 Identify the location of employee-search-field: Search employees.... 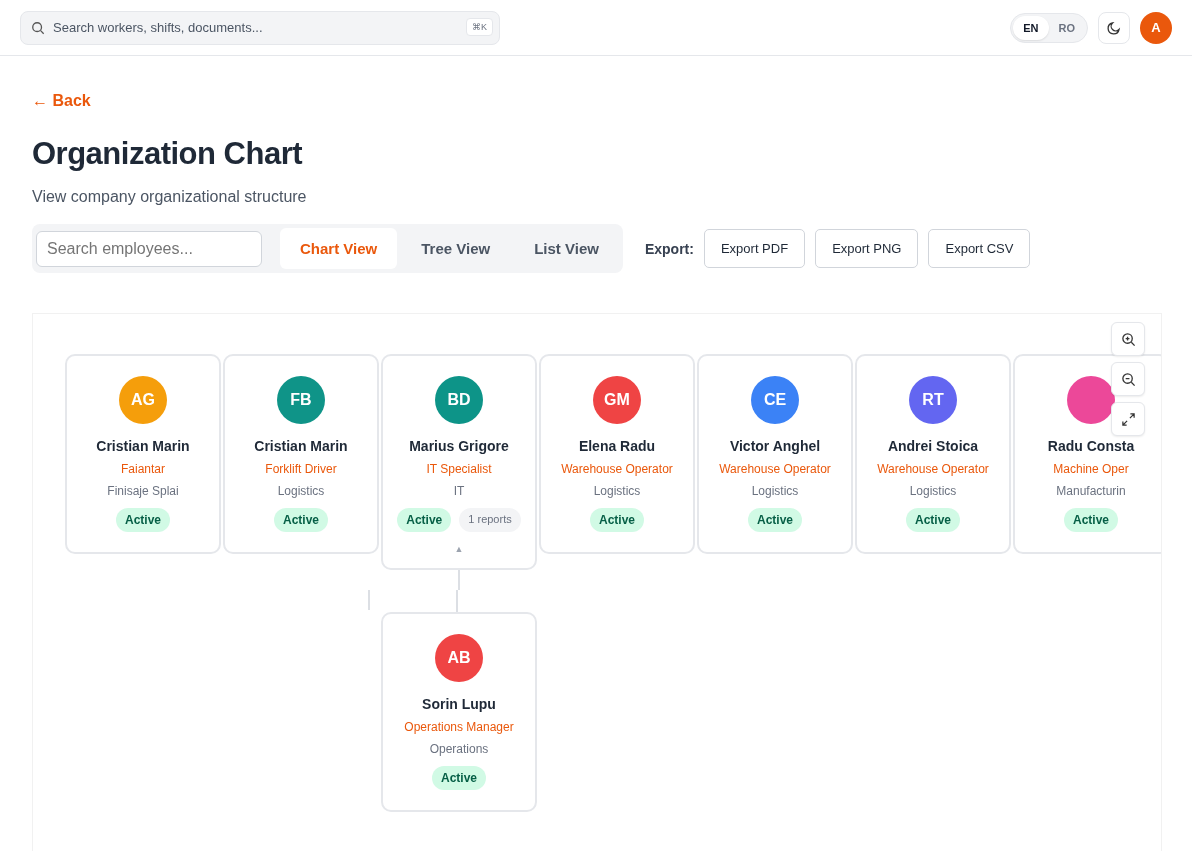
(149, 248).